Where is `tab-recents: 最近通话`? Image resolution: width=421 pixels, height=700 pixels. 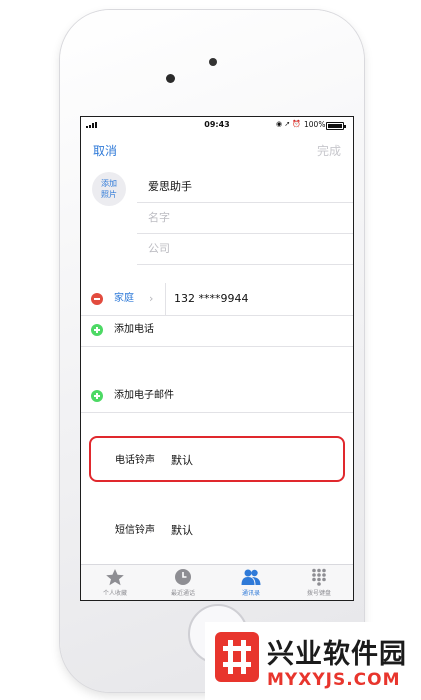
tab-recents: 最近通话 is located at coordinates (183, 582).